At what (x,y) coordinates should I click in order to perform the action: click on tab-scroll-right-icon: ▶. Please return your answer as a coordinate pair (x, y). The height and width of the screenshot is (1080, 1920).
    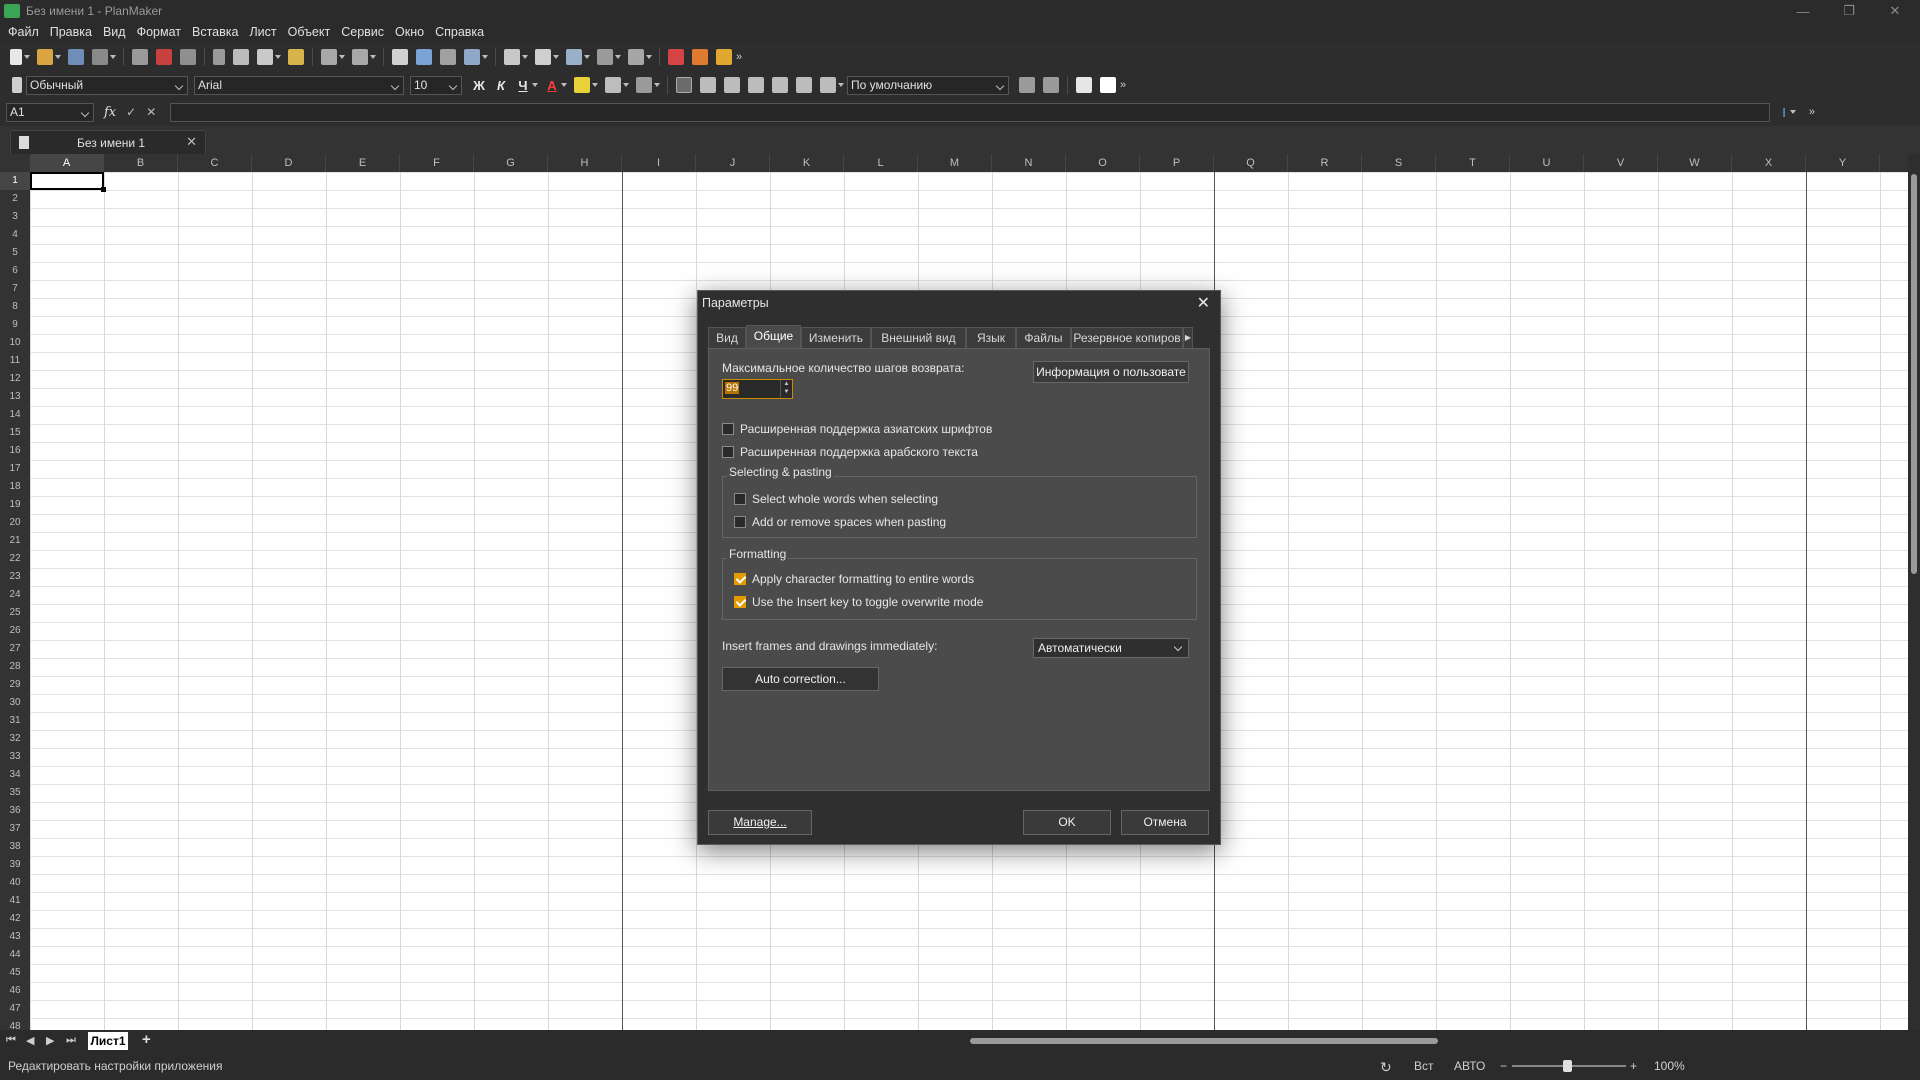
    Looking at the image, I should click on (1188, 338).